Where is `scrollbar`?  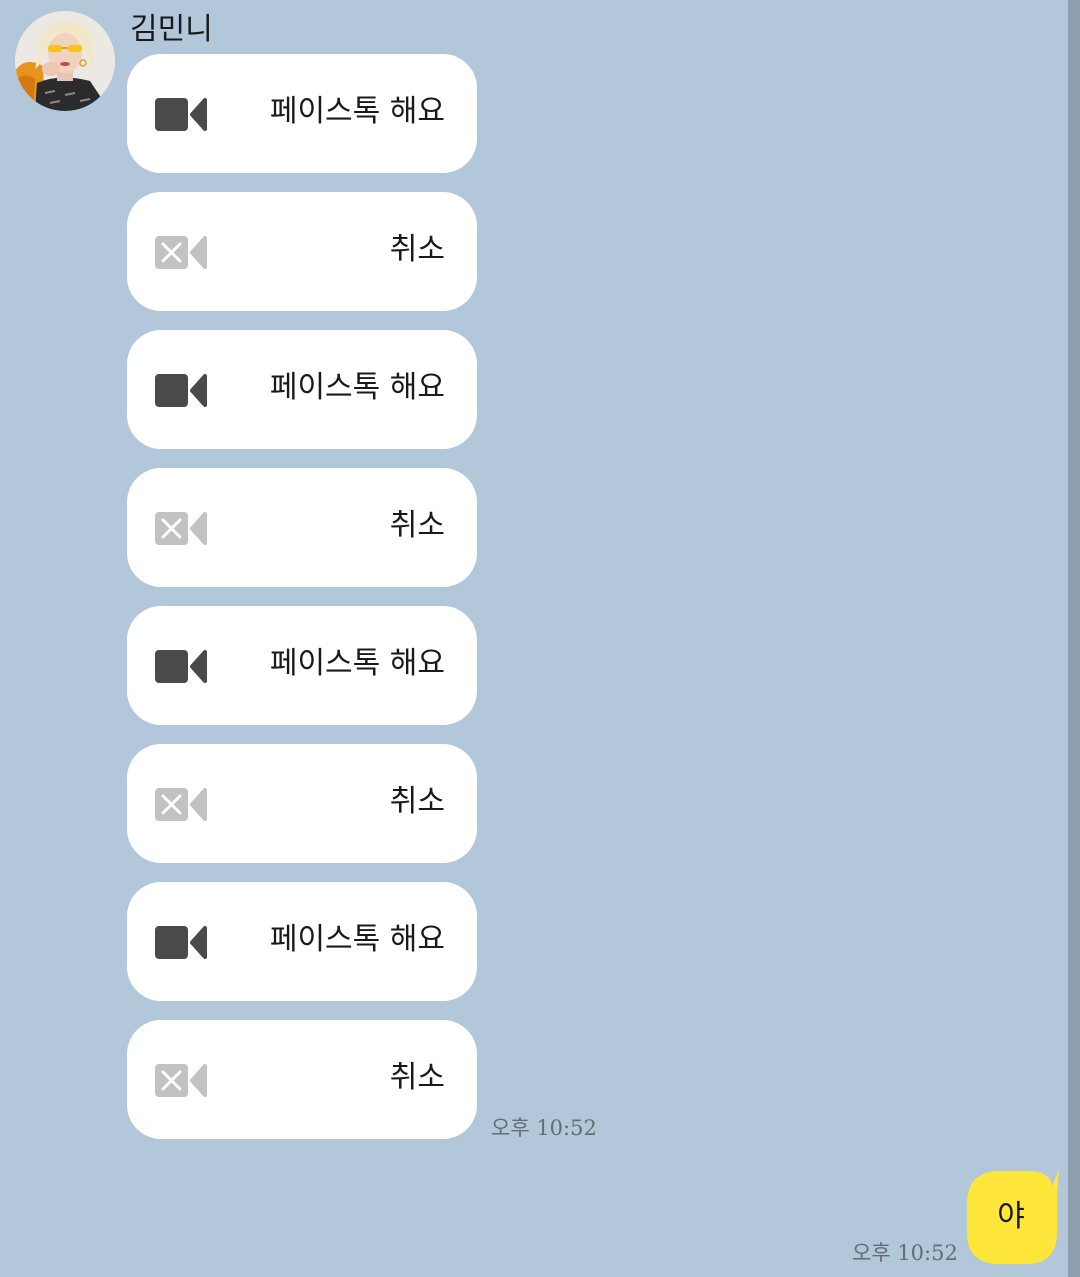 scrollbar is located at coordinates (1074, 638).